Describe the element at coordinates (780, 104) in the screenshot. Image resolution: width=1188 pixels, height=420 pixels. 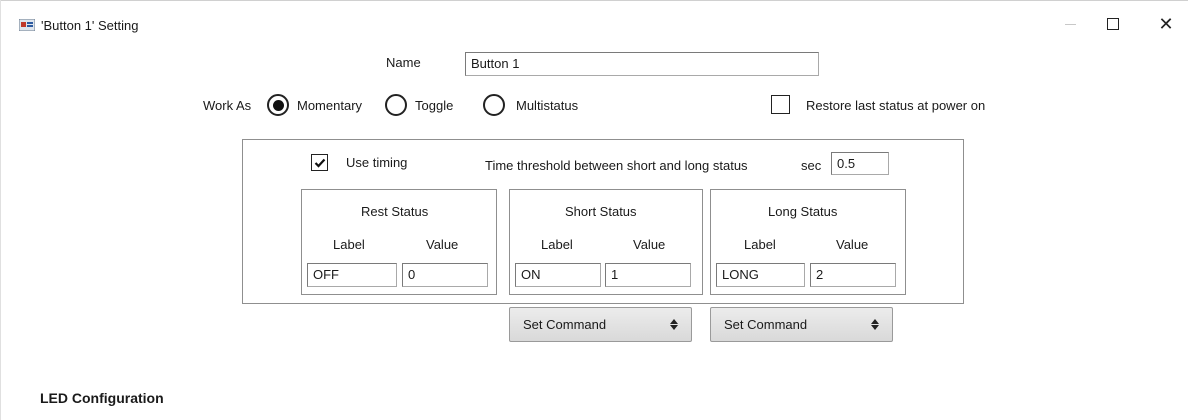
I see `restore-status-checkbox` at that location.